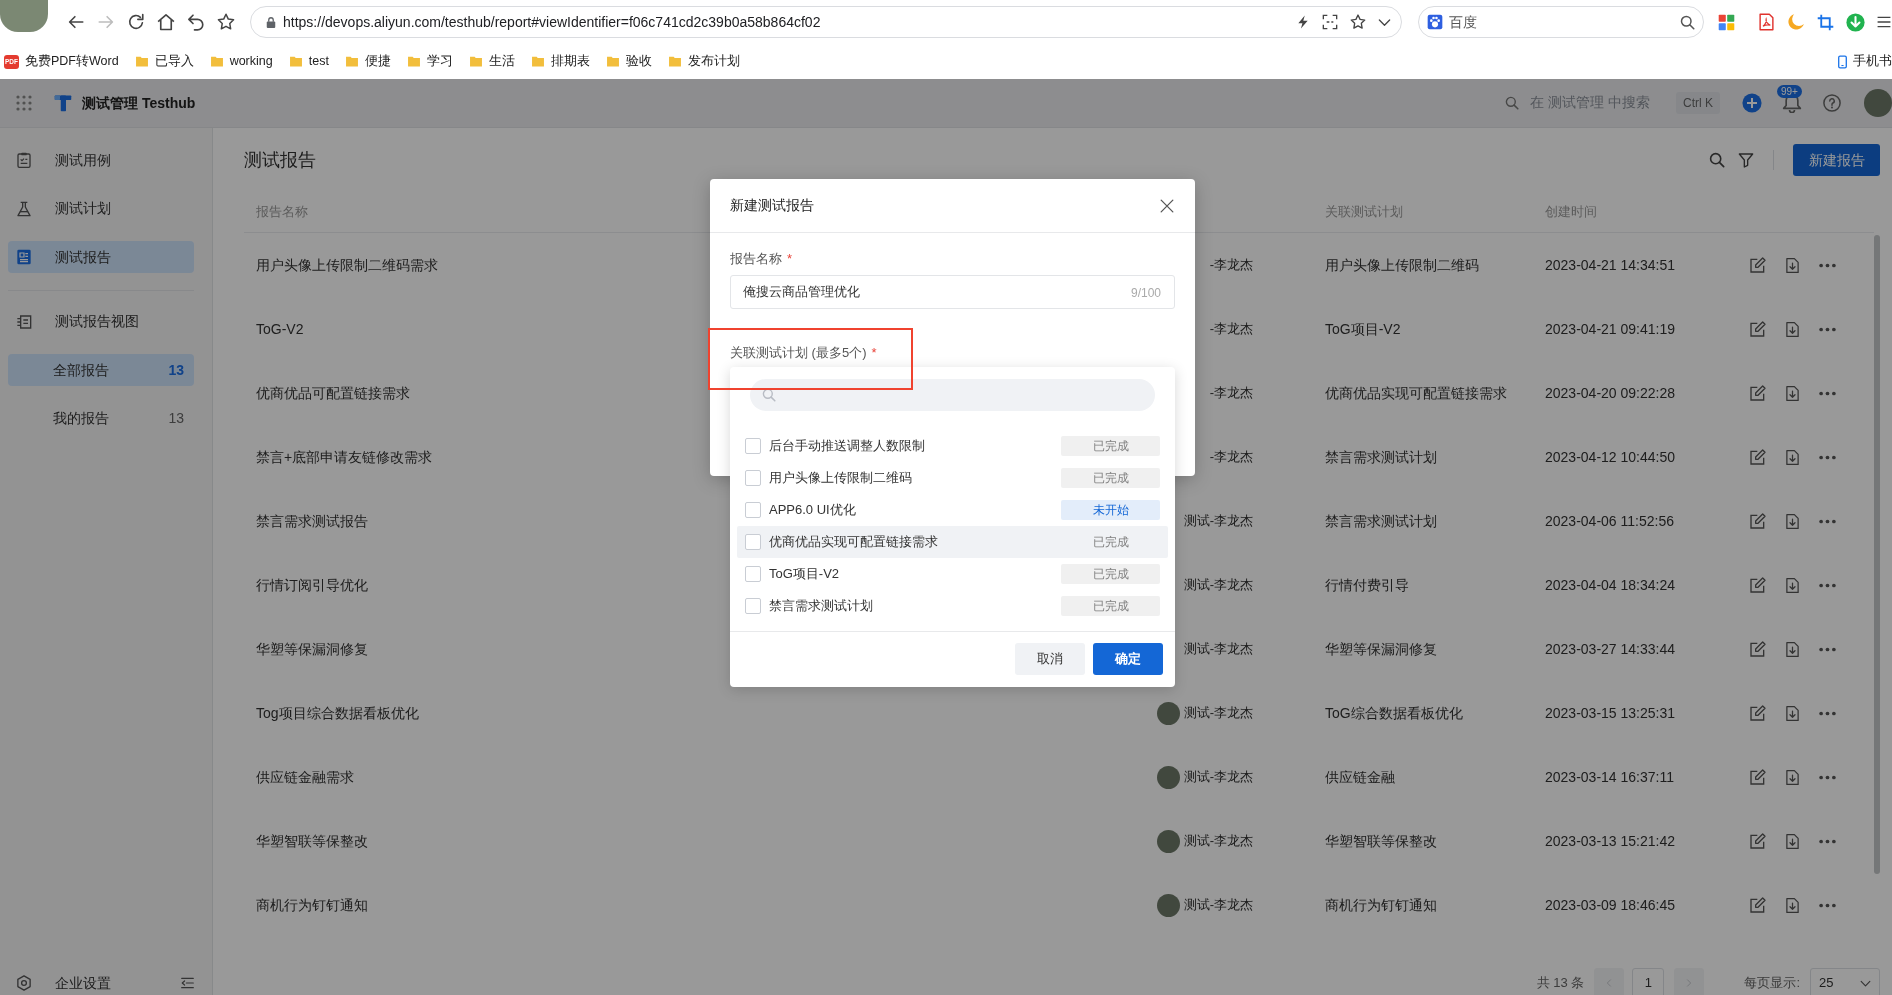 The height and width of the screenshot is (995, 1892). I want to click on view-item: 我的报告 13, so click(101, 418).